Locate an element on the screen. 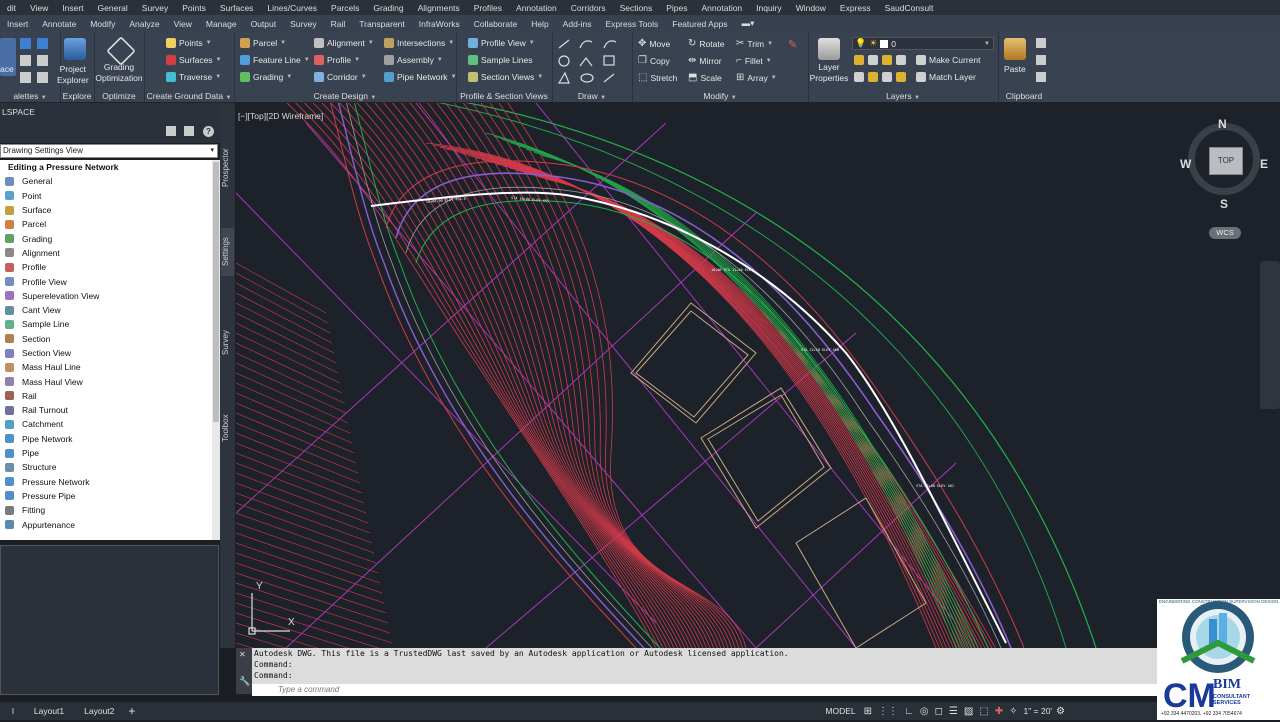 This screenshot has height=722, width=1280. paste-icon is located at coordinates (1015, 49).